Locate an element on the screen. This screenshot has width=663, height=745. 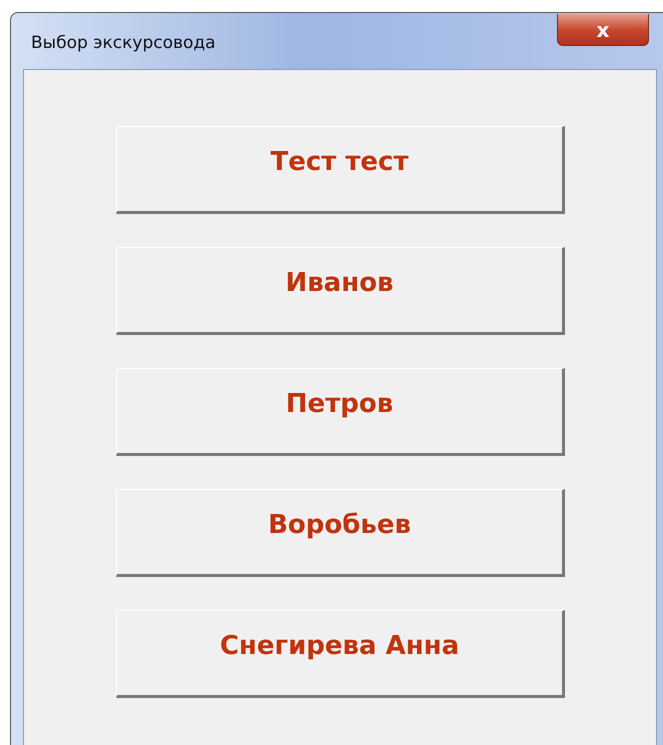
guide-button: Петров is located at coordinates (340, 412).